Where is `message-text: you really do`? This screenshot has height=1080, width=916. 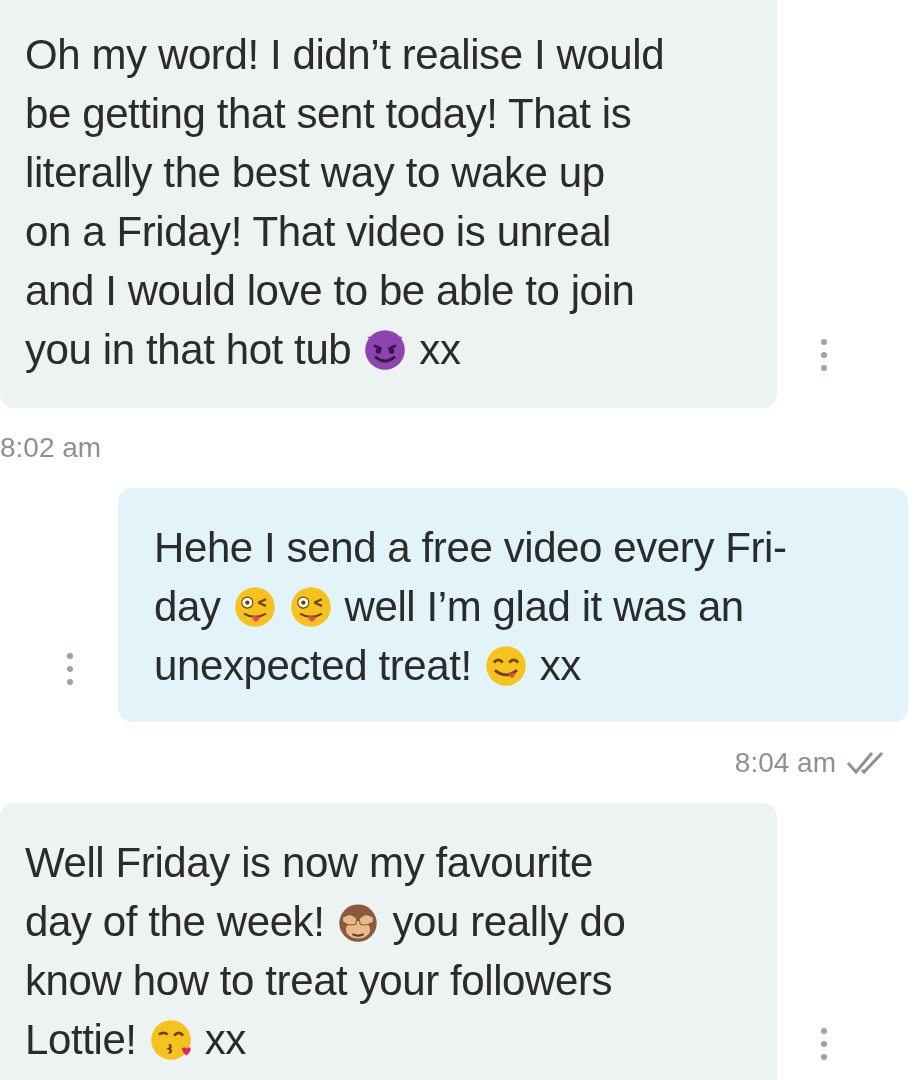
message-text: you really do is located at coordinates (509, 922).